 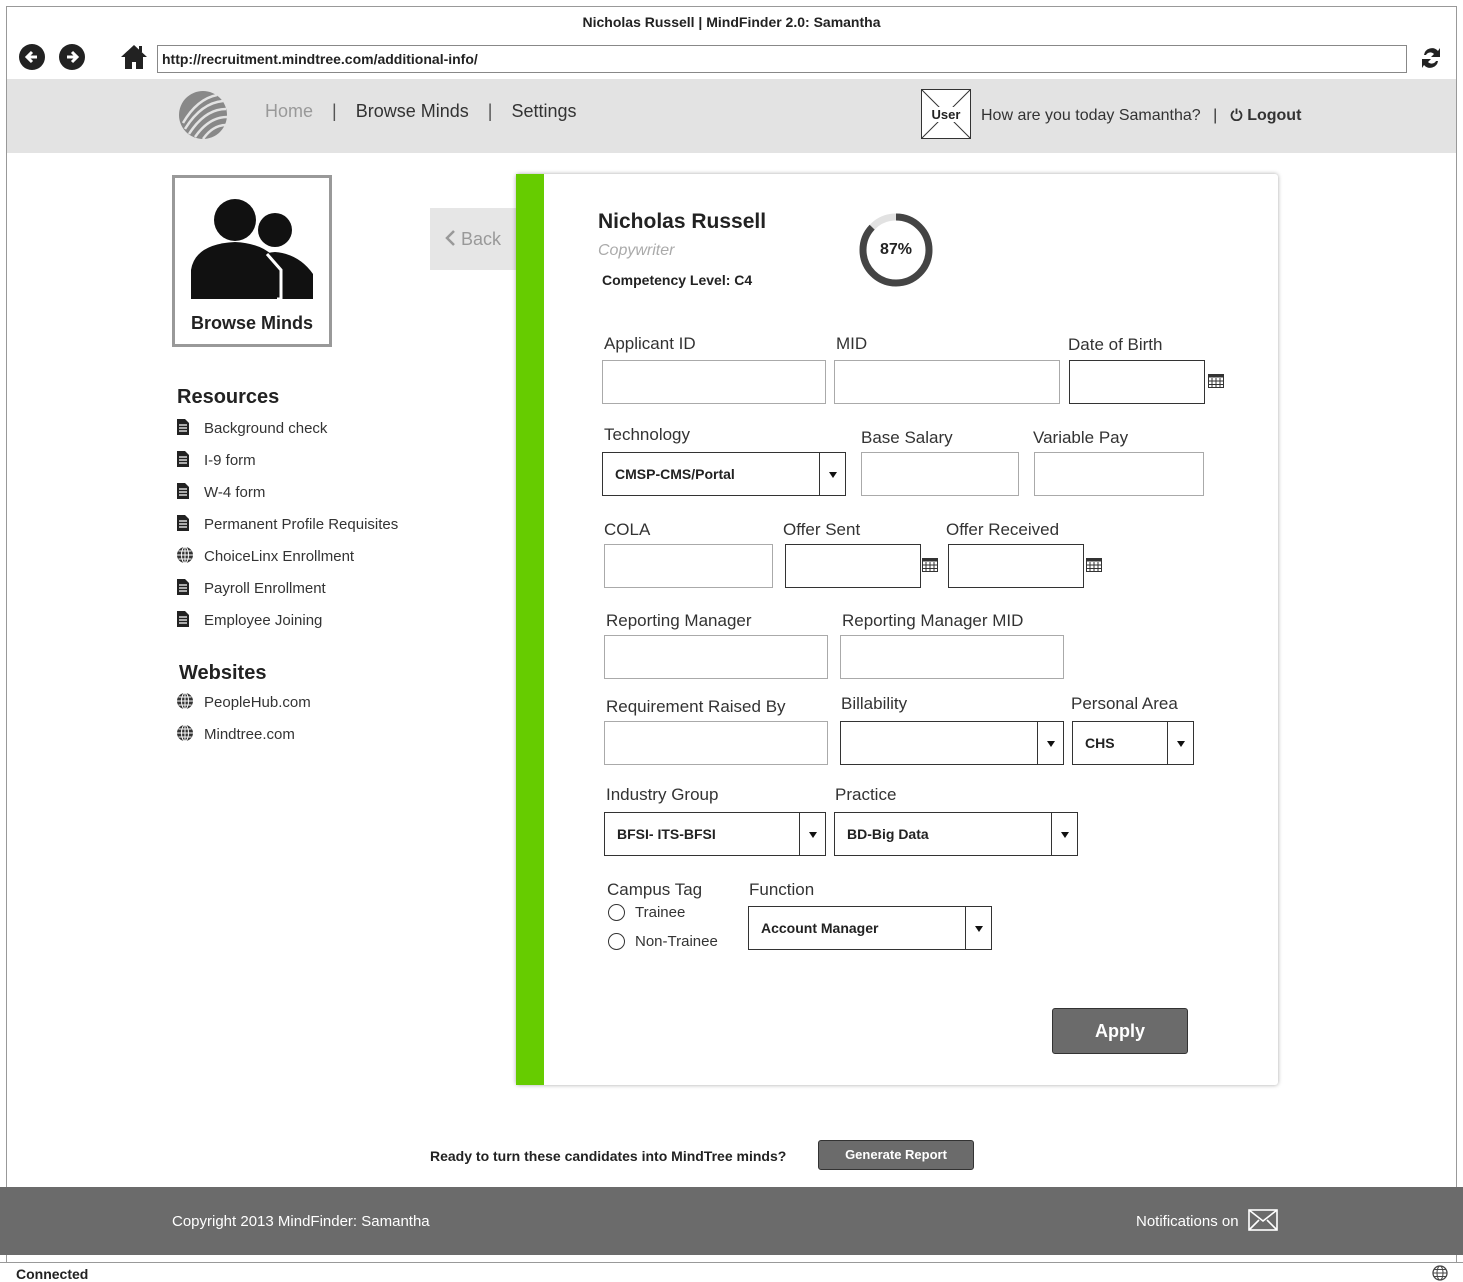 What do you see at coordinates (1133, 743) in the screenshot?
I see `personal-area-select: CHS` at bounding box center [1133, 743].